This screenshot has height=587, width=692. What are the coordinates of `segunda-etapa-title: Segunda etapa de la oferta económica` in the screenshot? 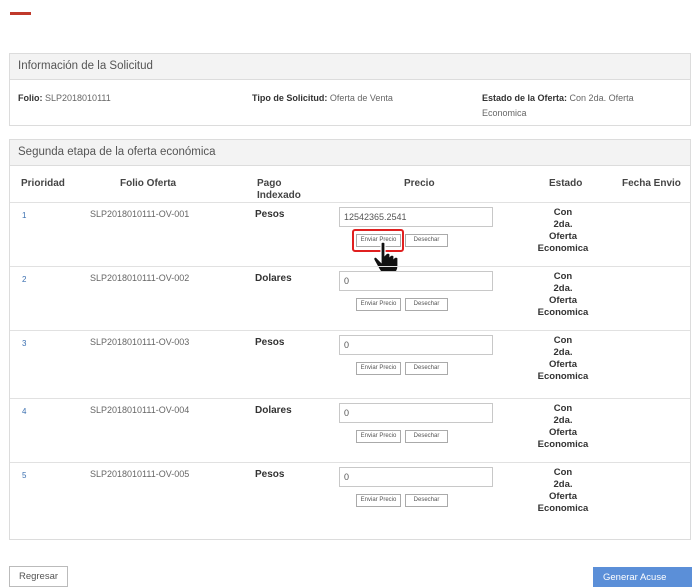 It's located at (350, 153).